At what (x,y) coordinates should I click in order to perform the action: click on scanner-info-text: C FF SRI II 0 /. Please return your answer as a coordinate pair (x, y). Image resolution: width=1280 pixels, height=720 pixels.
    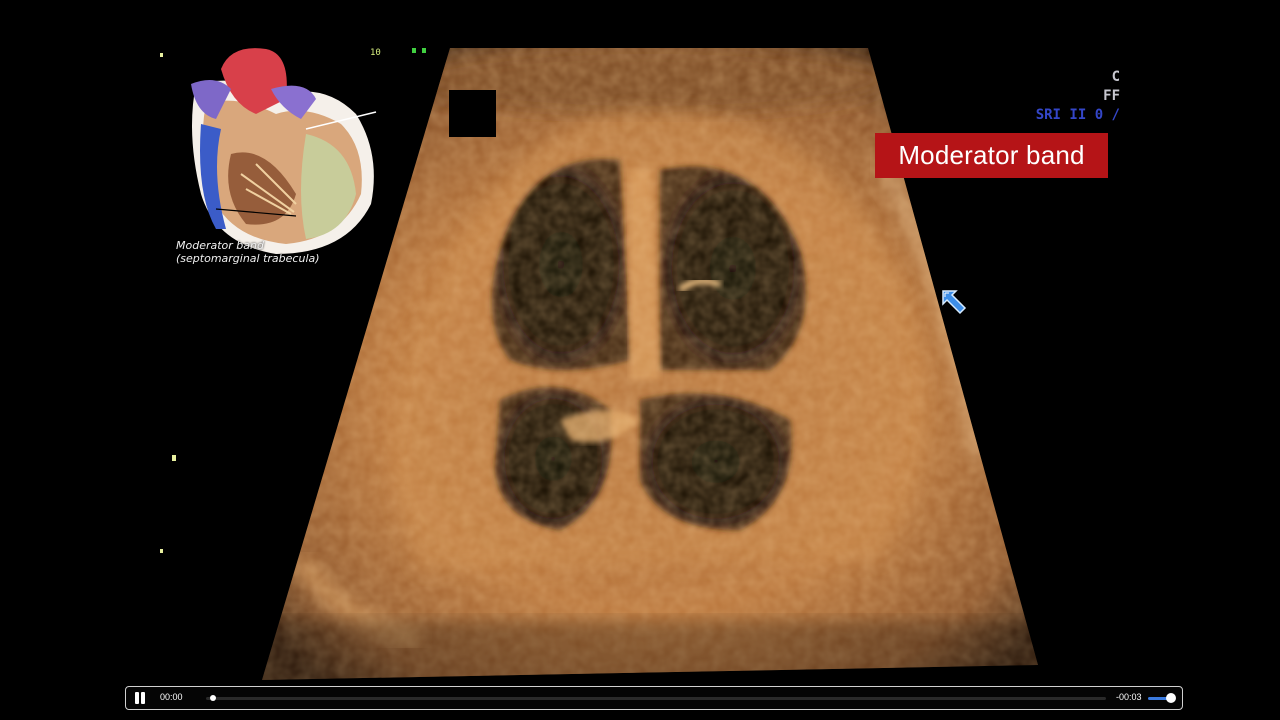
    Looking at the image, I should click on (1078, 96).